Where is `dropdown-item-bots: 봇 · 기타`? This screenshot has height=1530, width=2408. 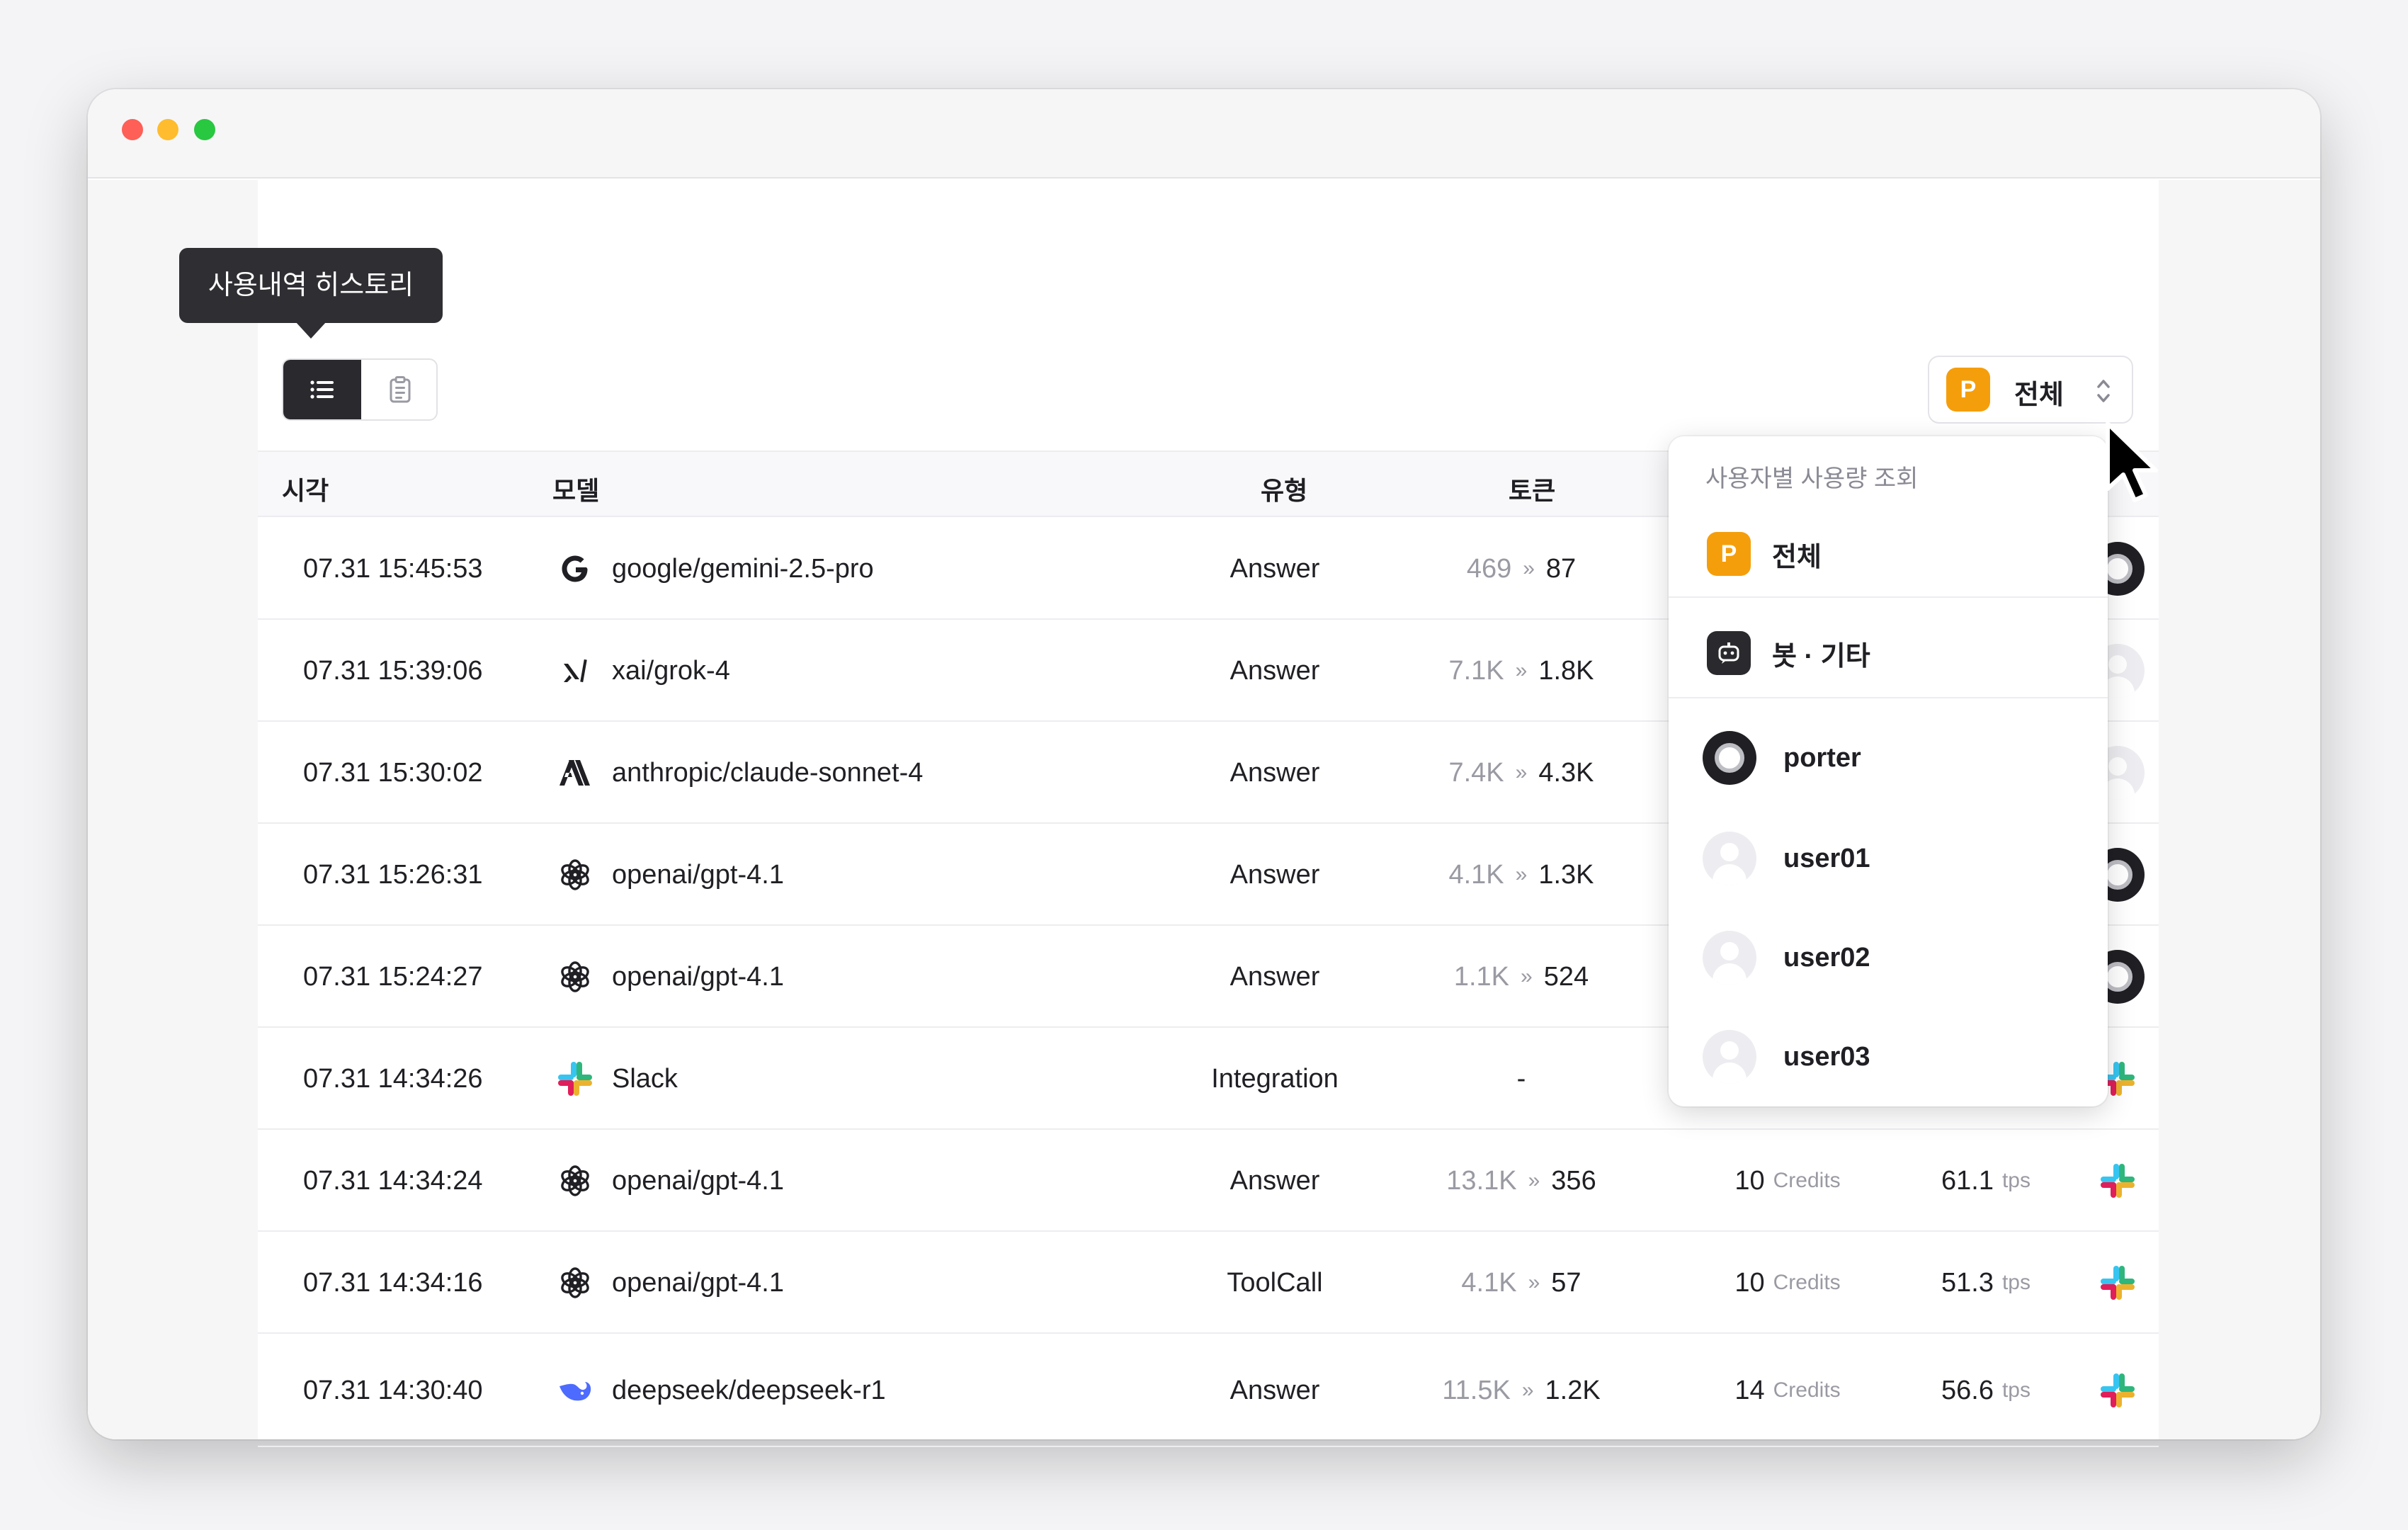
dropdown-item-bots: 봇 · 기타 is located at coordinates (1888, 654).